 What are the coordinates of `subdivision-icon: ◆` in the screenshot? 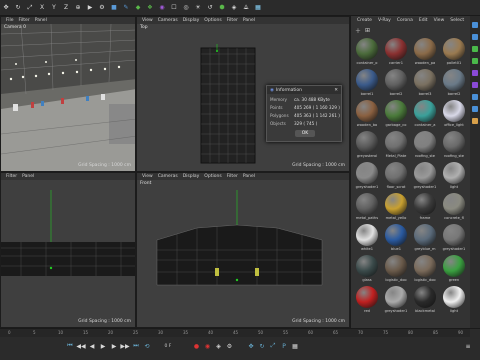 It's located at (138, 7).